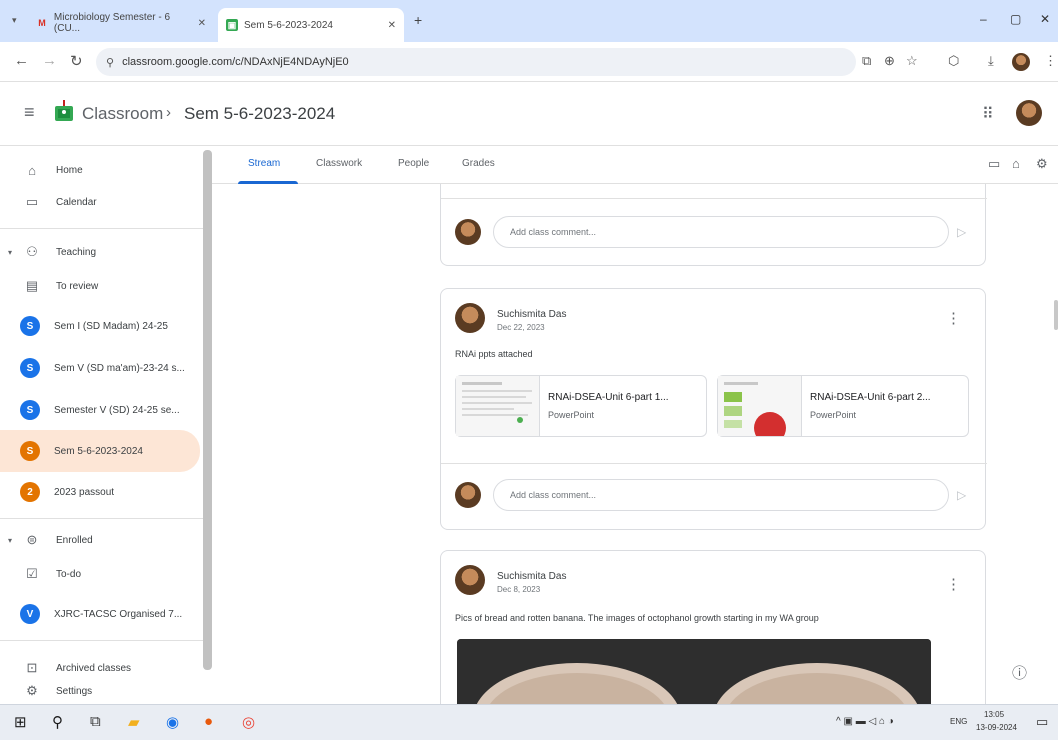  Describe the element at coordinates (76, 61) in the screenshot. I see `reload-icon: ↻` at that location.